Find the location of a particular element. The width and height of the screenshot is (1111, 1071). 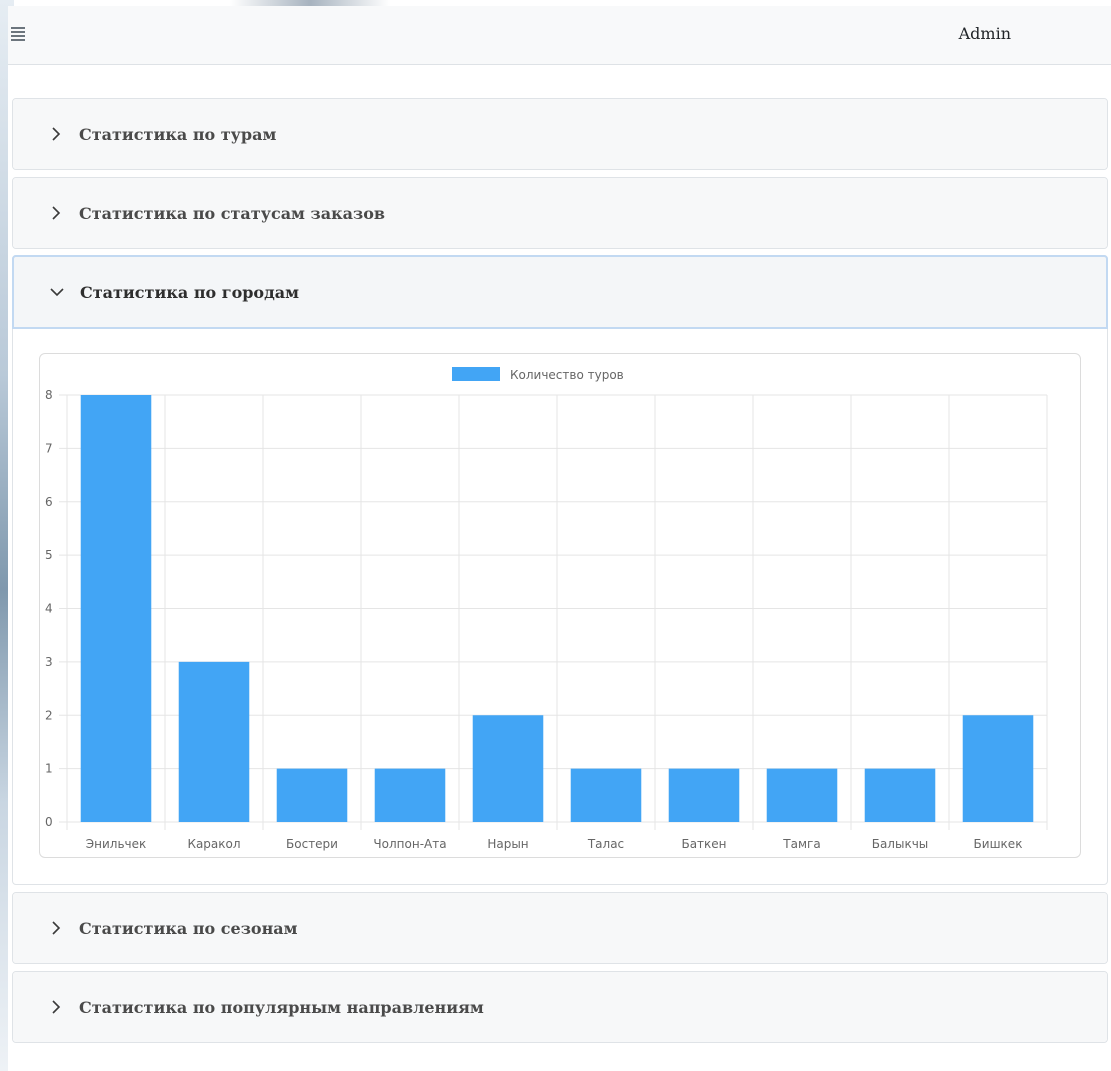

accordion-title: Статистика по сезонам is located at coordinates (188, 928).